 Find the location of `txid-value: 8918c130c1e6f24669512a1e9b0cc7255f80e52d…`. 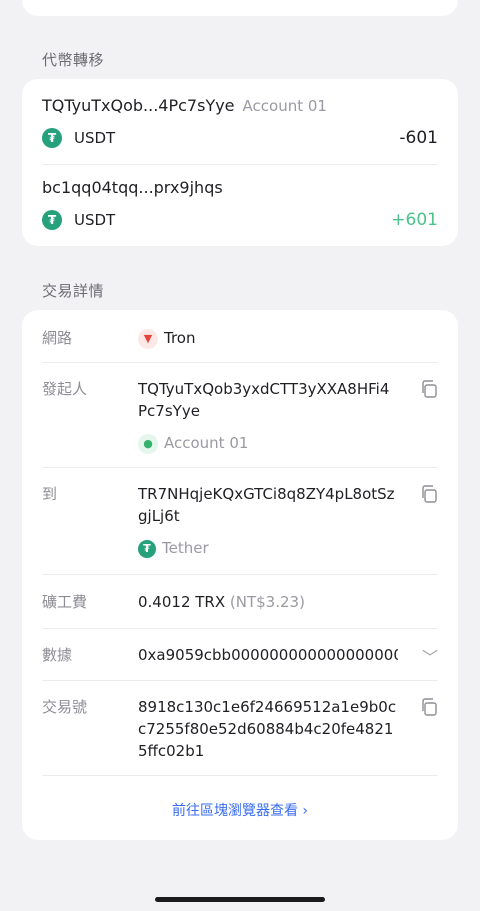

txid-value: 8918c130c1e6f24669512a1e9b0cc7255f80e52d… is located at coordinates (267, 729).